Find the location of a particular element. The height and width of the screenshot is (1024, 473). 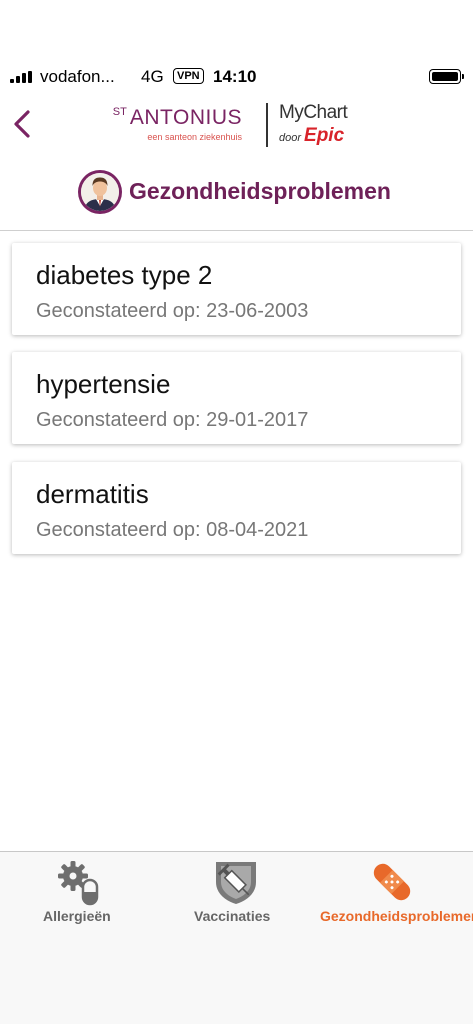

hospital-logo: ST ANTONIUS een santeon ziekenhuis is located at coordinates (175, 126).